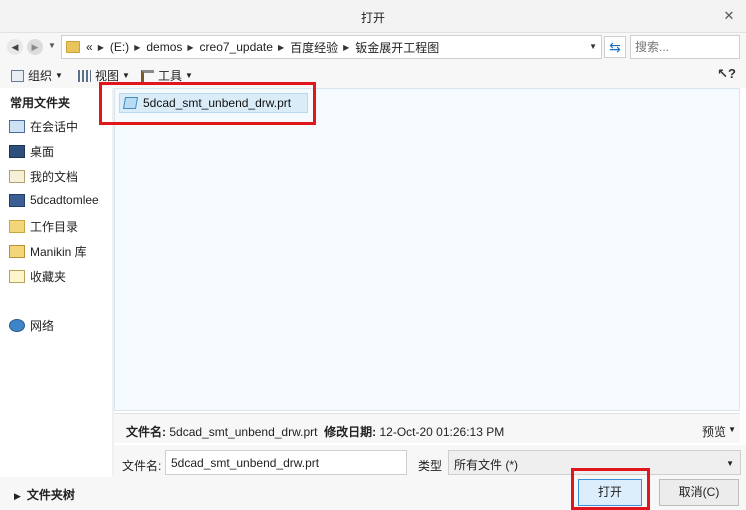  What do you see at coordinates (17, 126) in the screenshot?
I see `session-monitor-icon` at bounding box center [17, 126].